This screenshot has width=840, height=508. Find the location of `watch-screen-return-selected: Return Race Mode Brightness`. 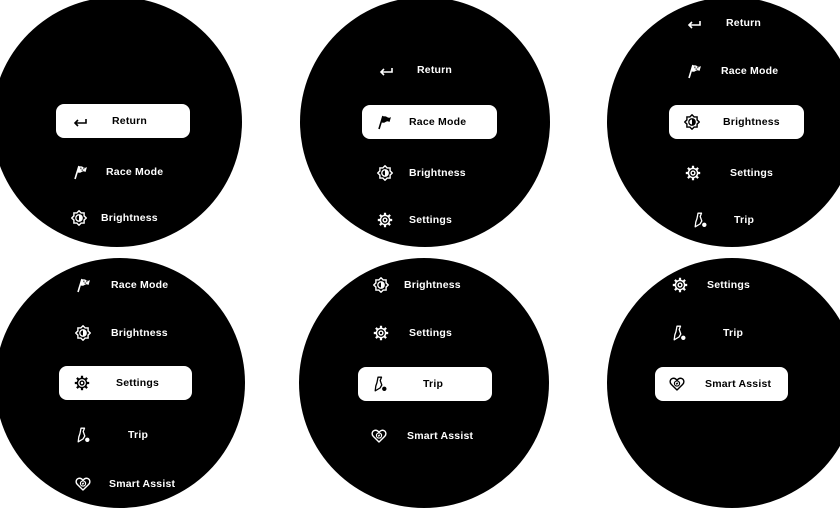

watch-screen-return-selected: Return Race Mode Brightness is located at coordinates (121, 123).